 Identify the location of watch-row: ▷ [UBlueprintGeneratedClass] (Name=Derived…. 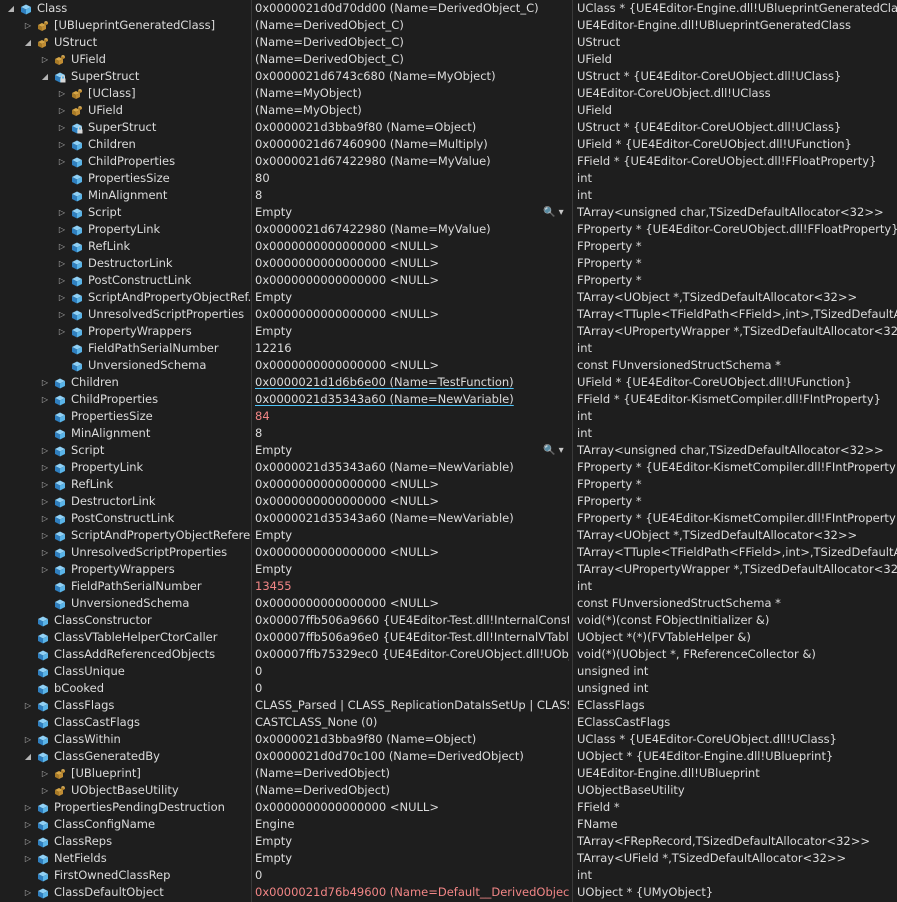
(448, 25).